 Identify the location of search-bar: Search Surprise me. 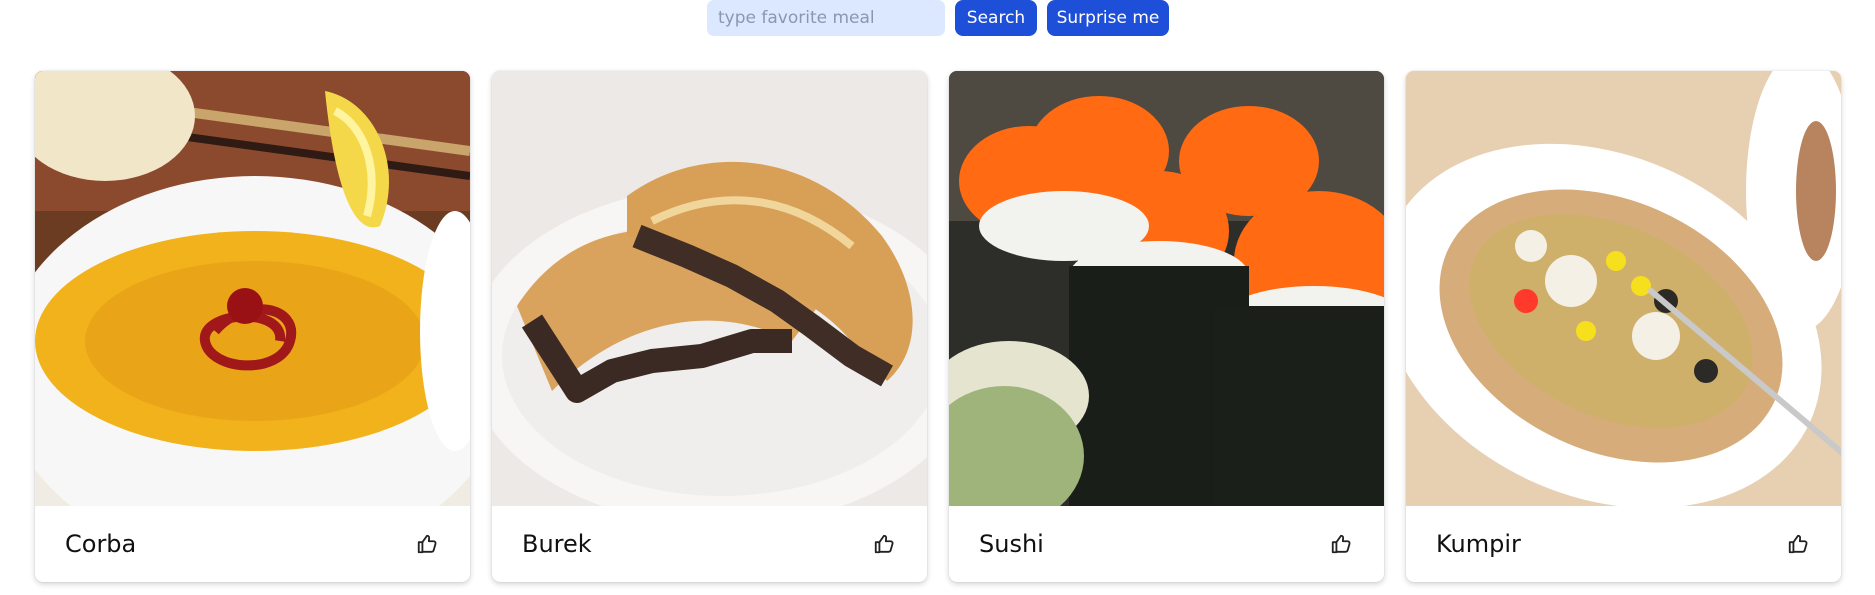
(938, 18).